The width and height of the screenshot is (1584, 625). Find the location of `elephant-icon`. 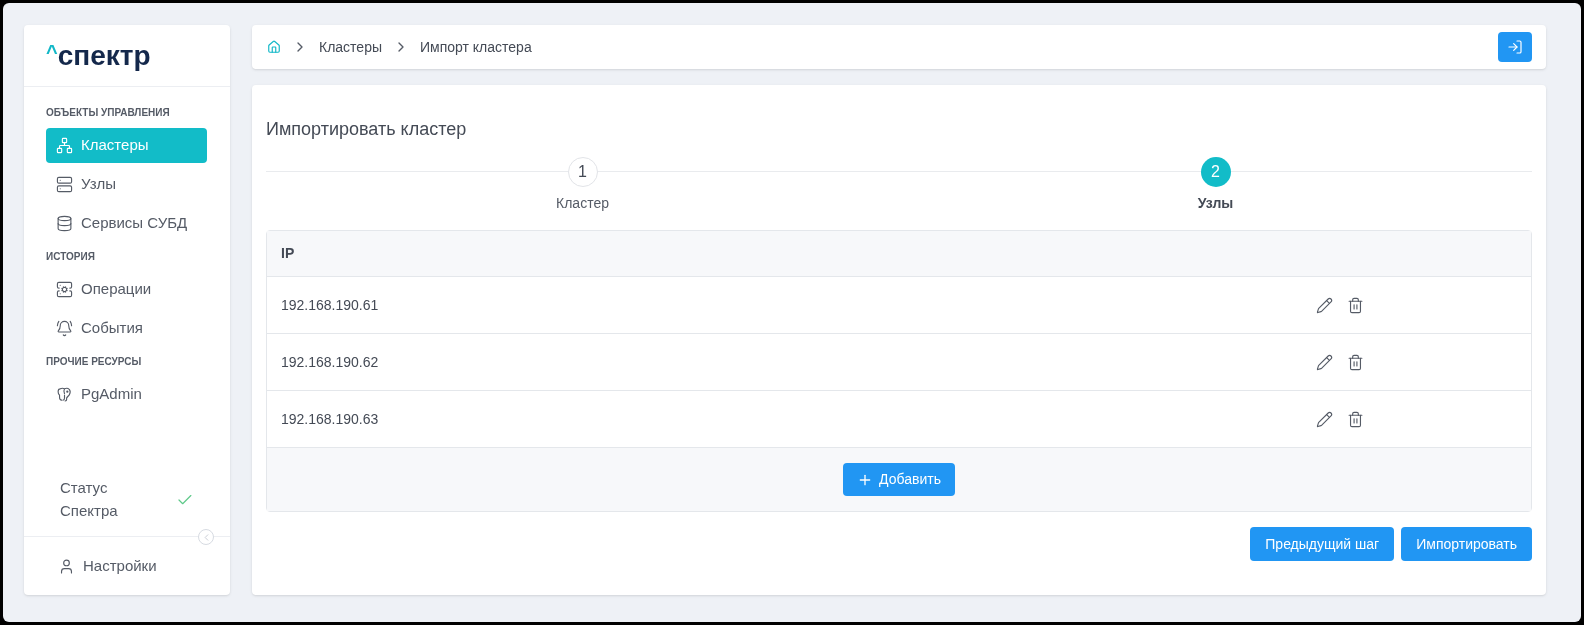

elephant-icon is located at coordinates (64, 394).